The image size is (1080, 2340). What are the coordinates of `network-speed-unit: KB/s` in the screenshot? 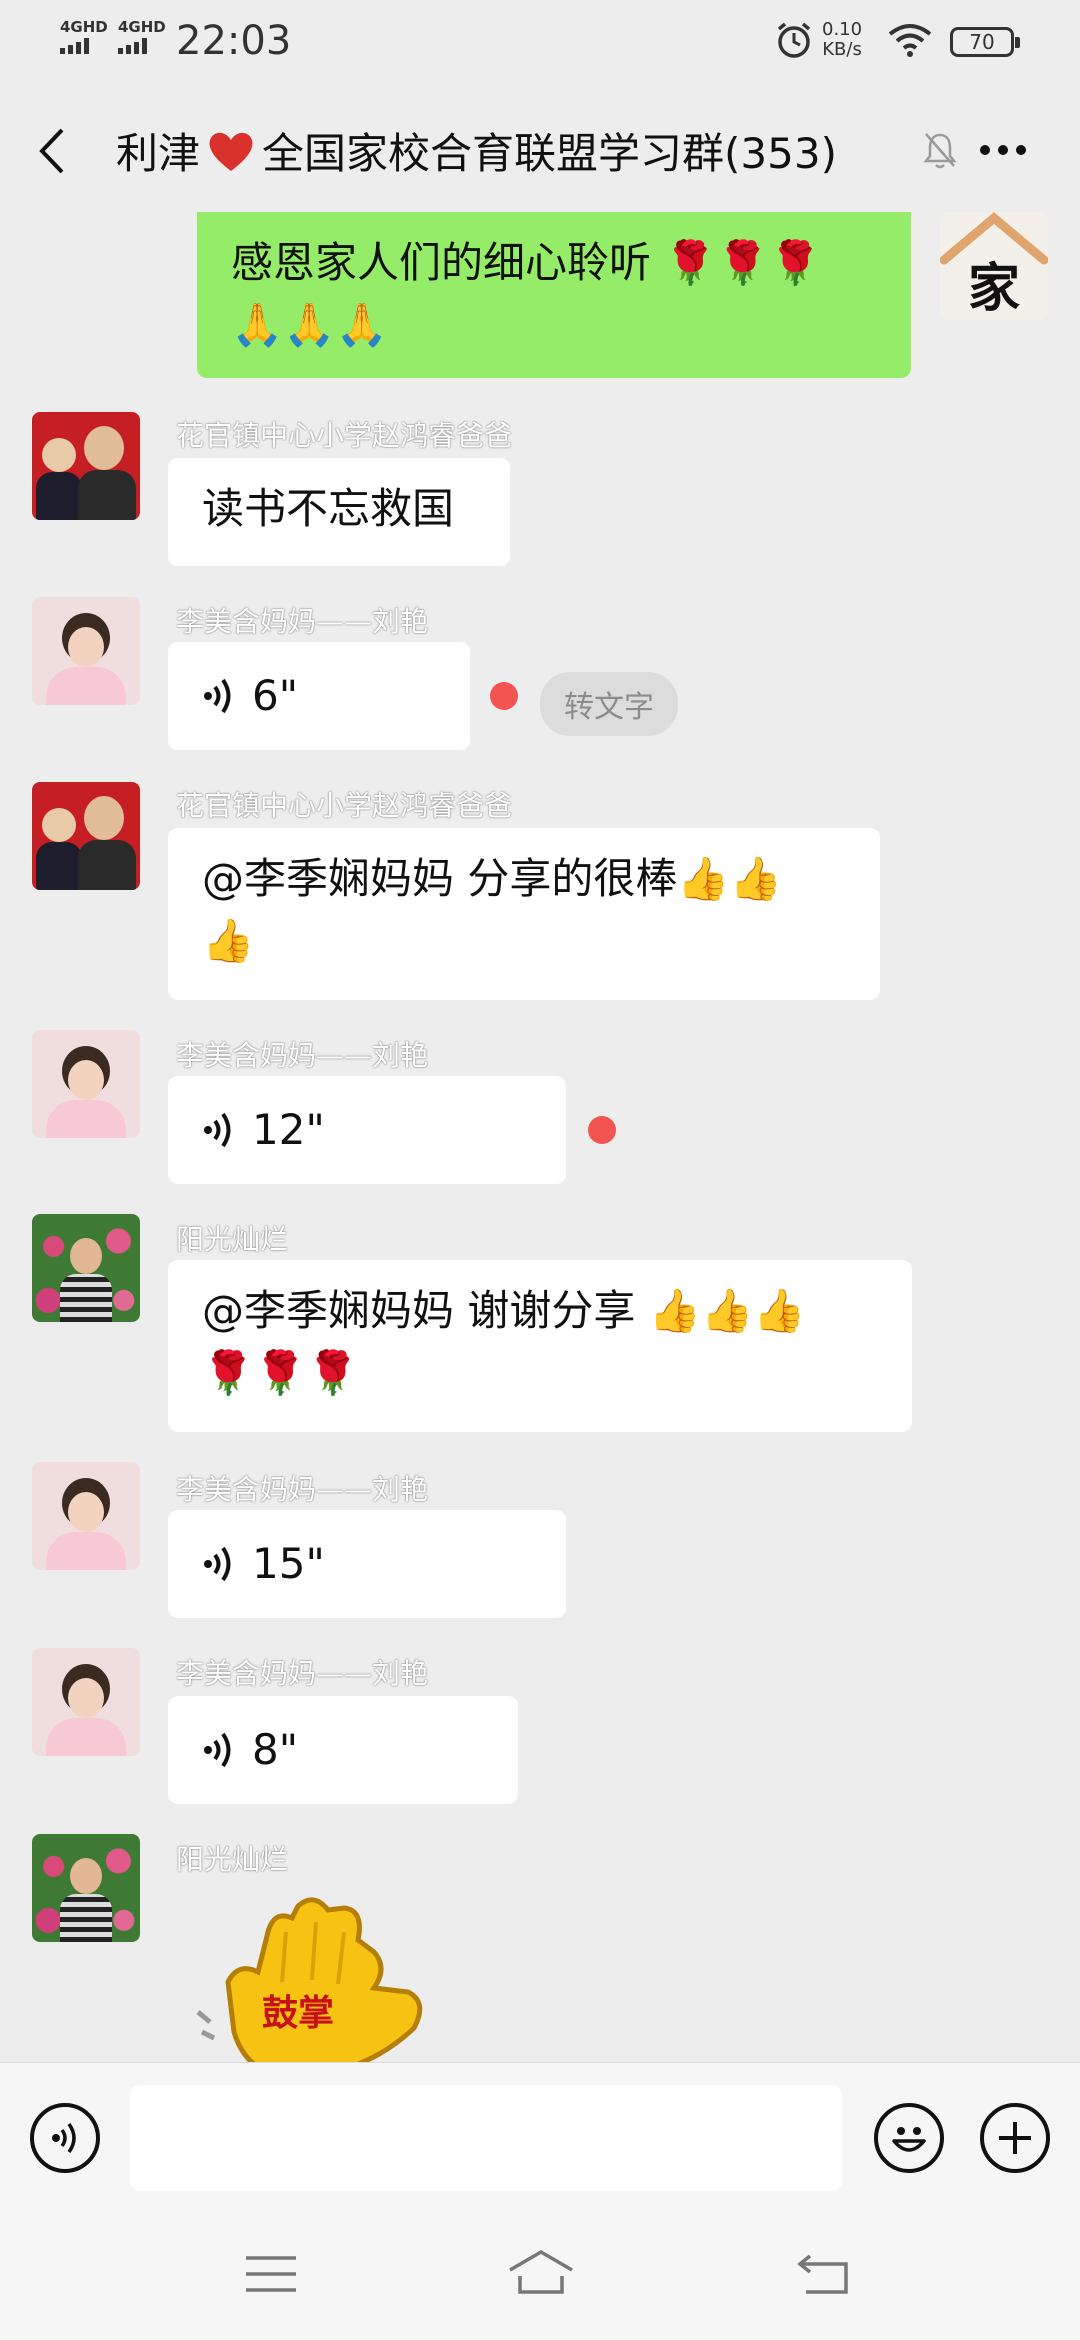 It's located at (842, 49).